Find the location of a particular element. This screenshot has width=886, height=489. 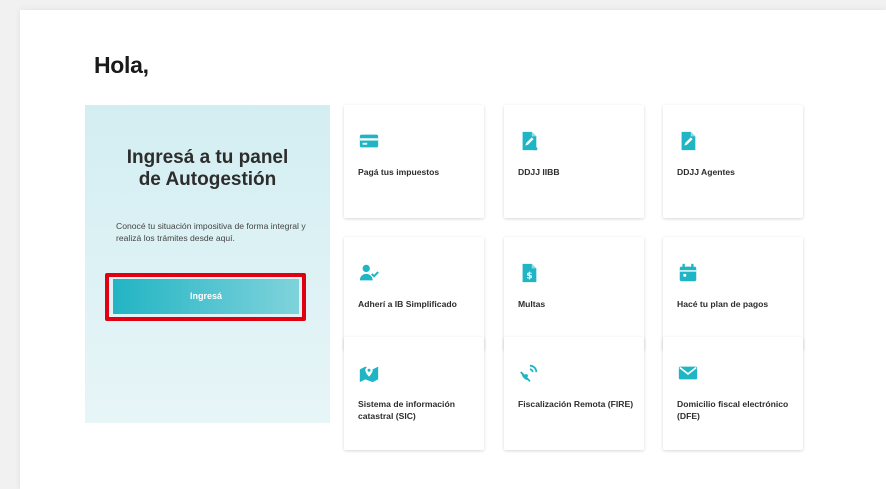

envelope-icon is located at coordinates (688, 373).